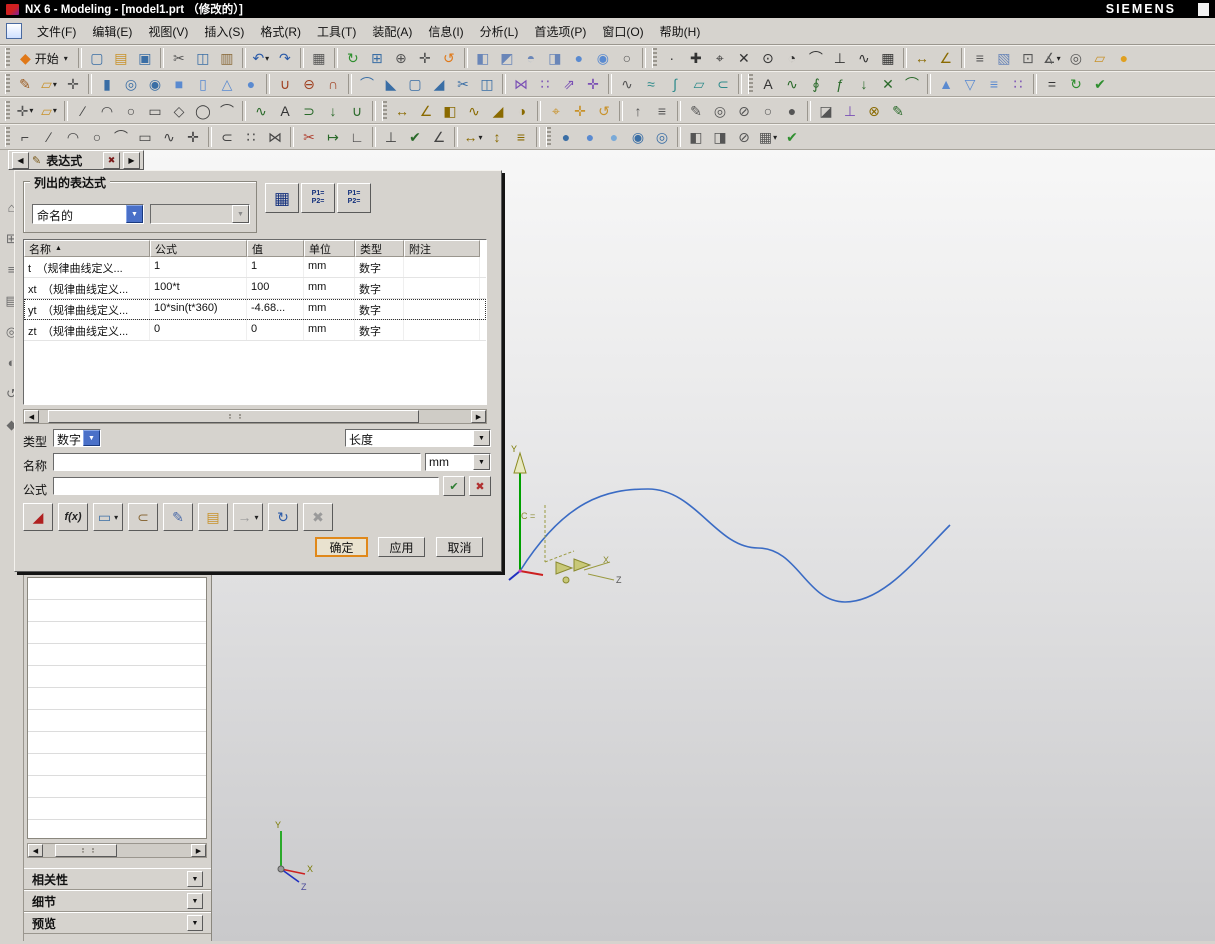 Image resolution: width=1215 pixels, height=944 pixels. I want to click on pattern-feature-button: ∷, so click(545, 84).